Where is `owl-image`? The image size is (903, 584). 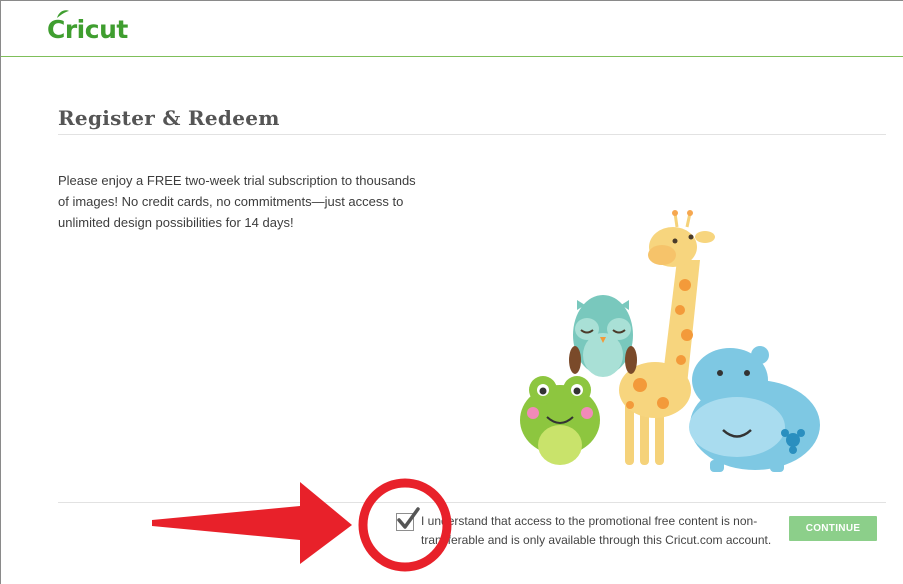
owl-image is located at coordinates (603, 336).